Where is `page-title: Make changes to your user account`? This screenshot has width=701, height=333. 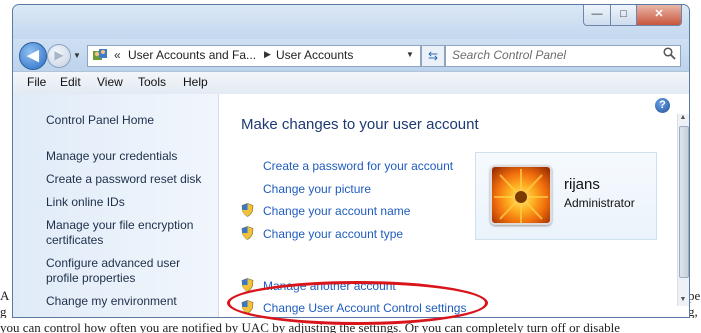
page-title: Make changes to your user account is located at coordinates (360, 124).